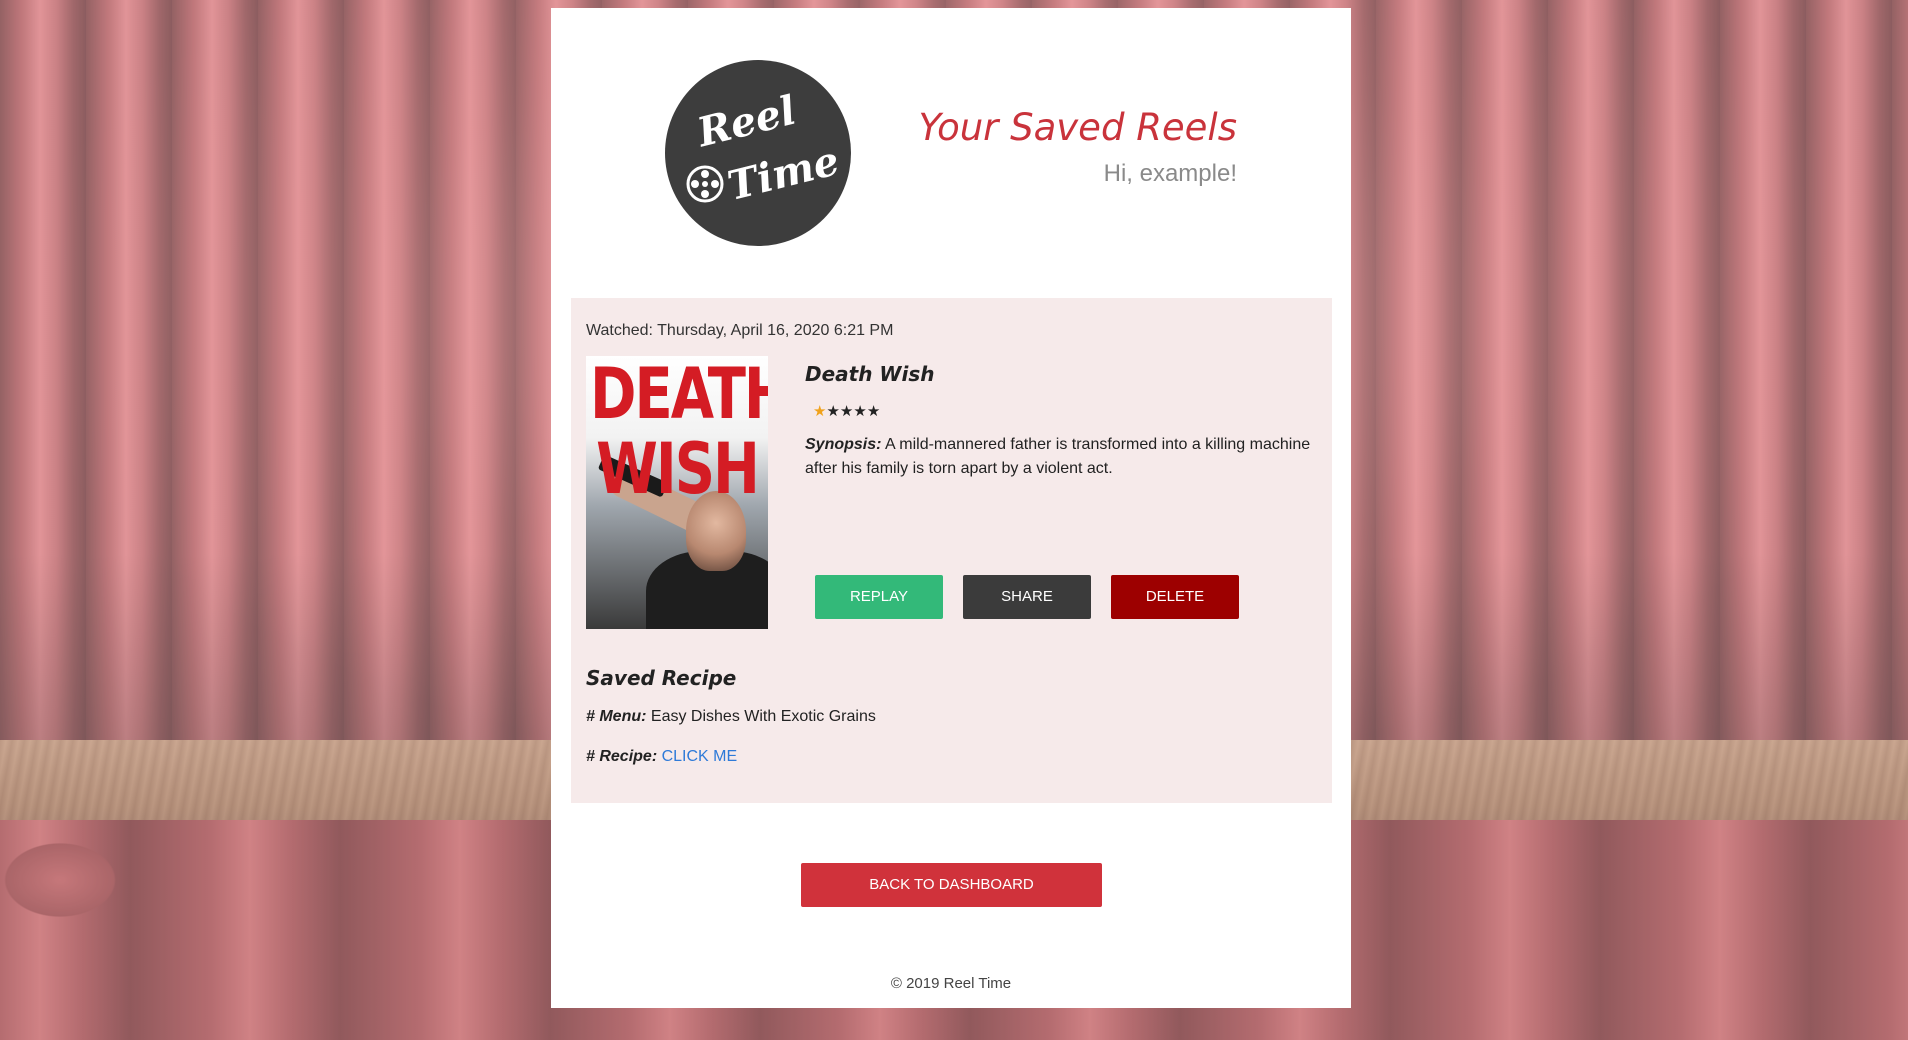 This screenshot has width=1908, height=1040. Describe the element at coordinates (1027, 597) in the screenshot. I see `share-button: SHARE` at that location.